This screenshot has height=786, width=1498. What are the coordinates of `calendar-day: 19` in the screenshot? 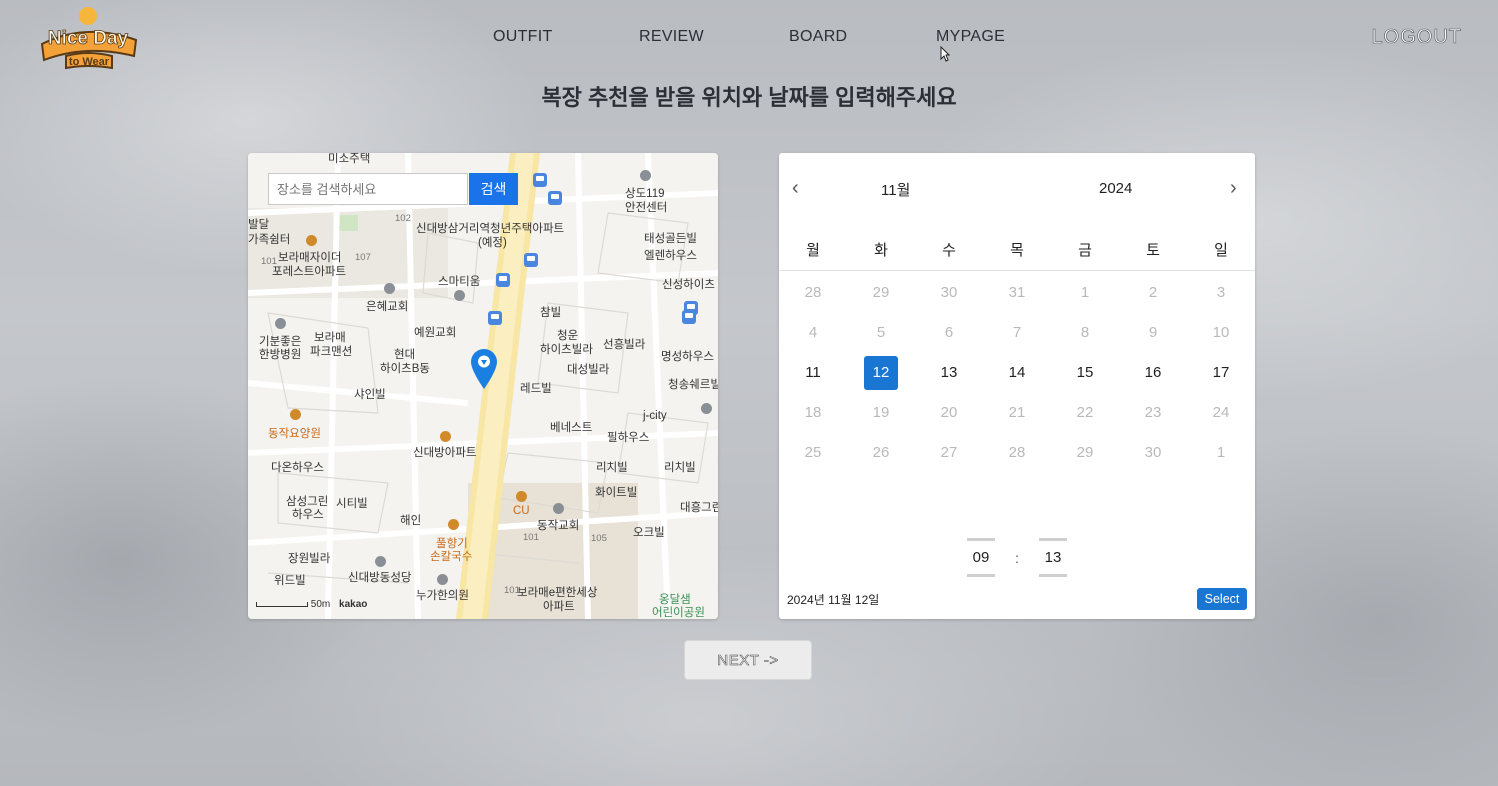 It's located at (881, 412).